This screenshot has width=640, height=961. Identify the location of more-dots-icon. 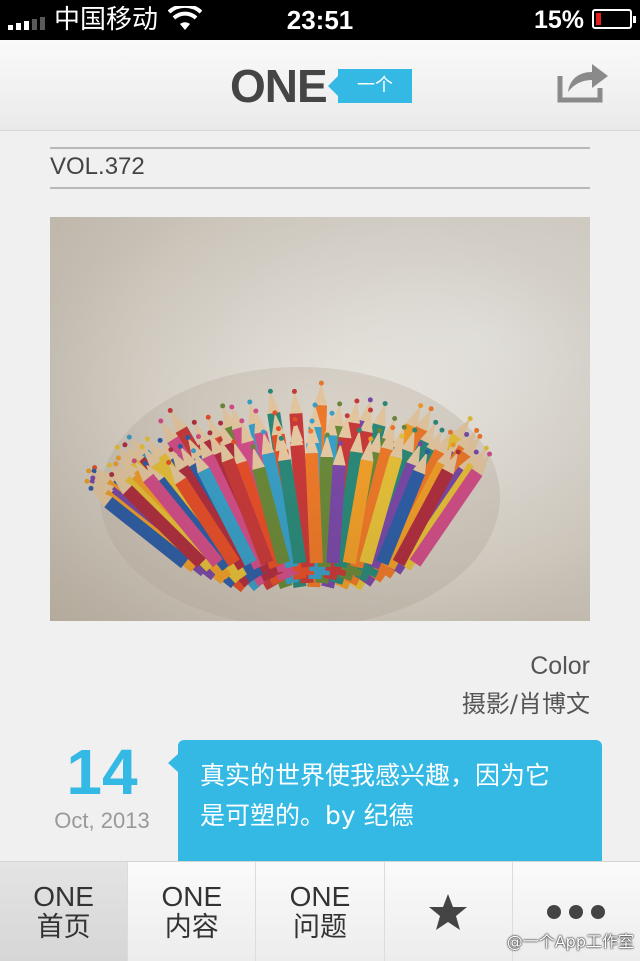
(576, 911).